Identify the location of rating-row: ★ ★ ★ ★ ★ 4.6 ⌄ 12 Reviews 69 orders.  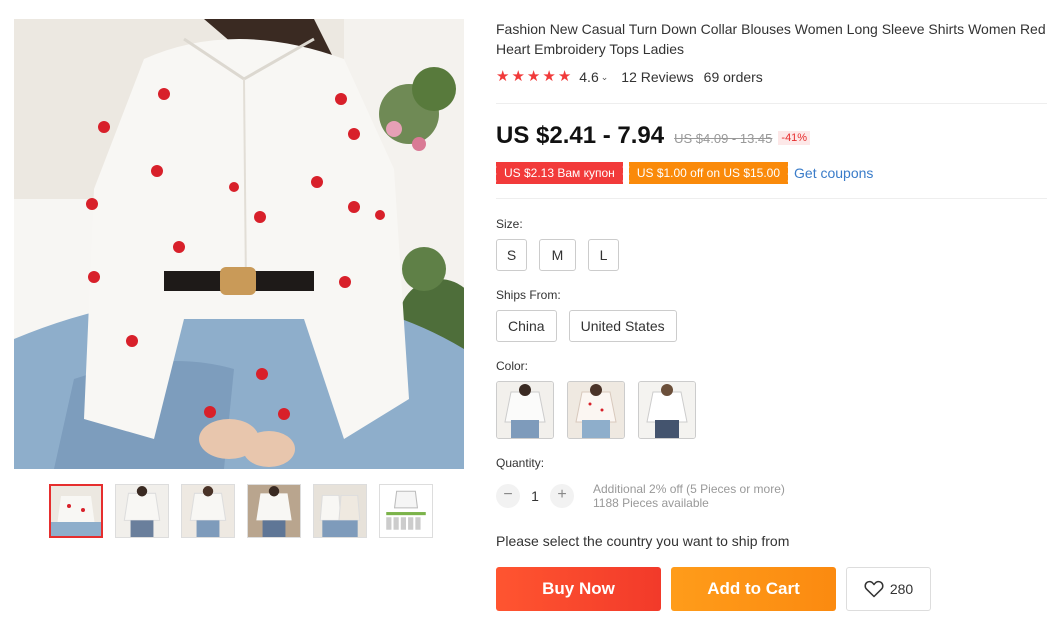
(629, 77).